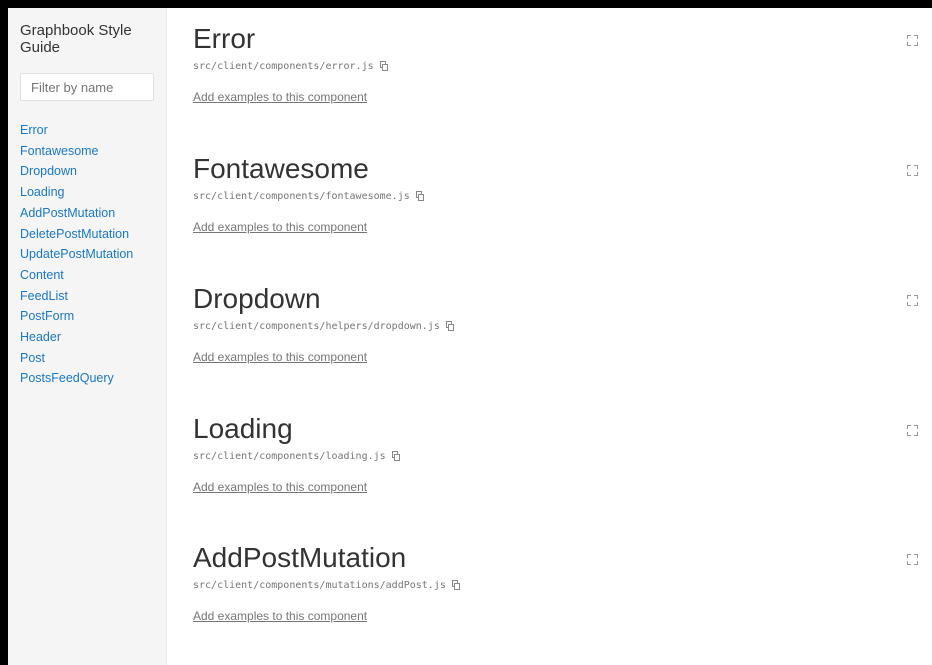 The height and width of the screenshot is (665, 932). I want to click on nav-link-header: Header, so click(87, 337).